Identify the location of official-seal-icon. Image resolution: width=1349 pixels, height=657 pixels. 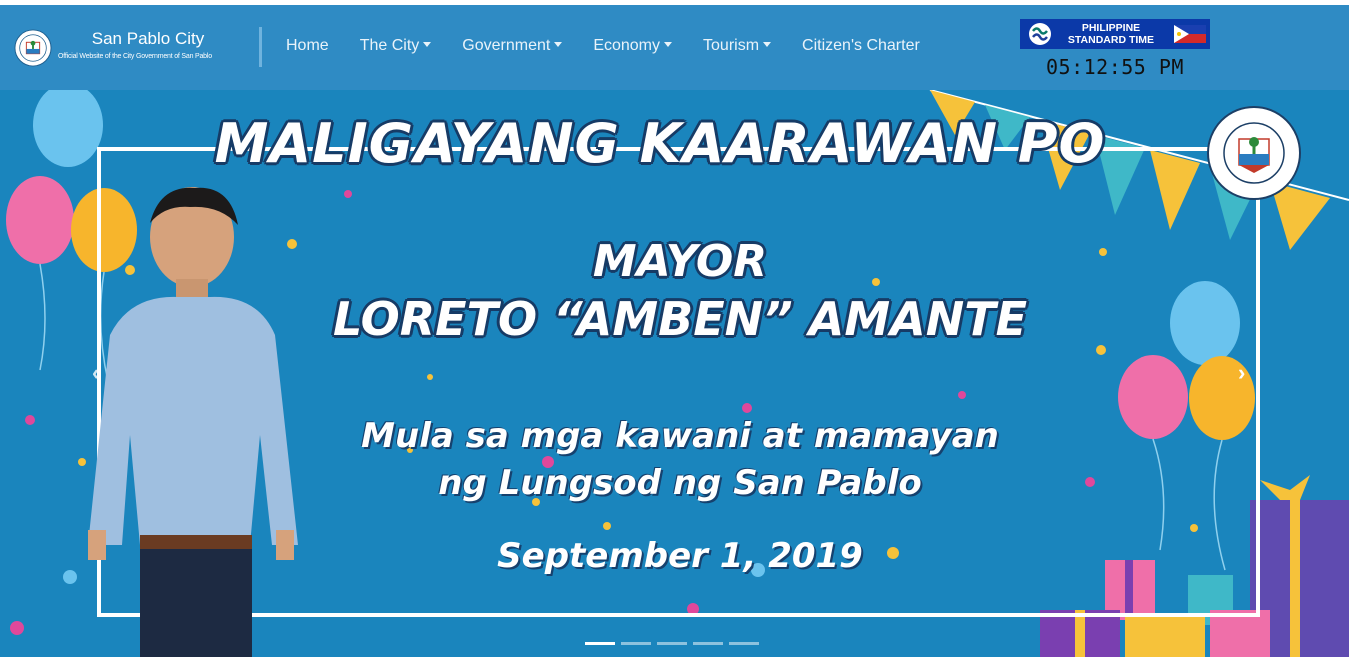
(1254, 153).